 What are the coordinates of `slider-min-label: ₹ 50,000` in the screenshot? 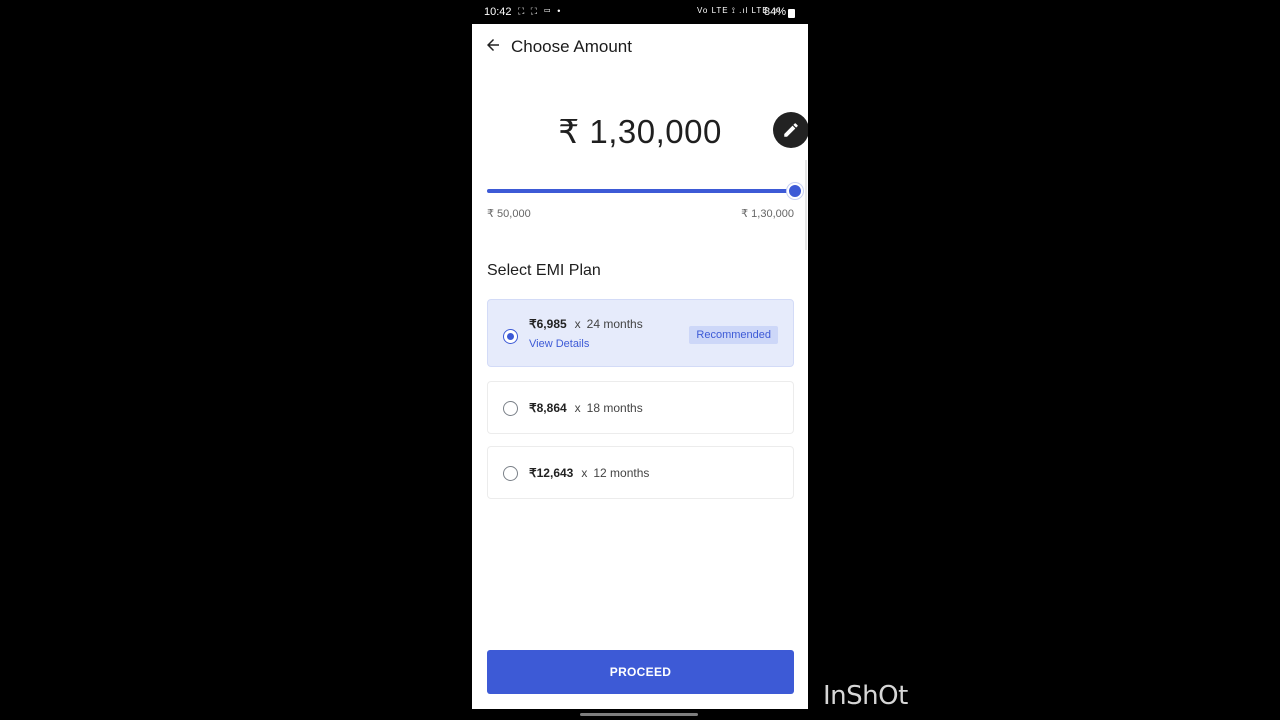 It's located at (509, 214).